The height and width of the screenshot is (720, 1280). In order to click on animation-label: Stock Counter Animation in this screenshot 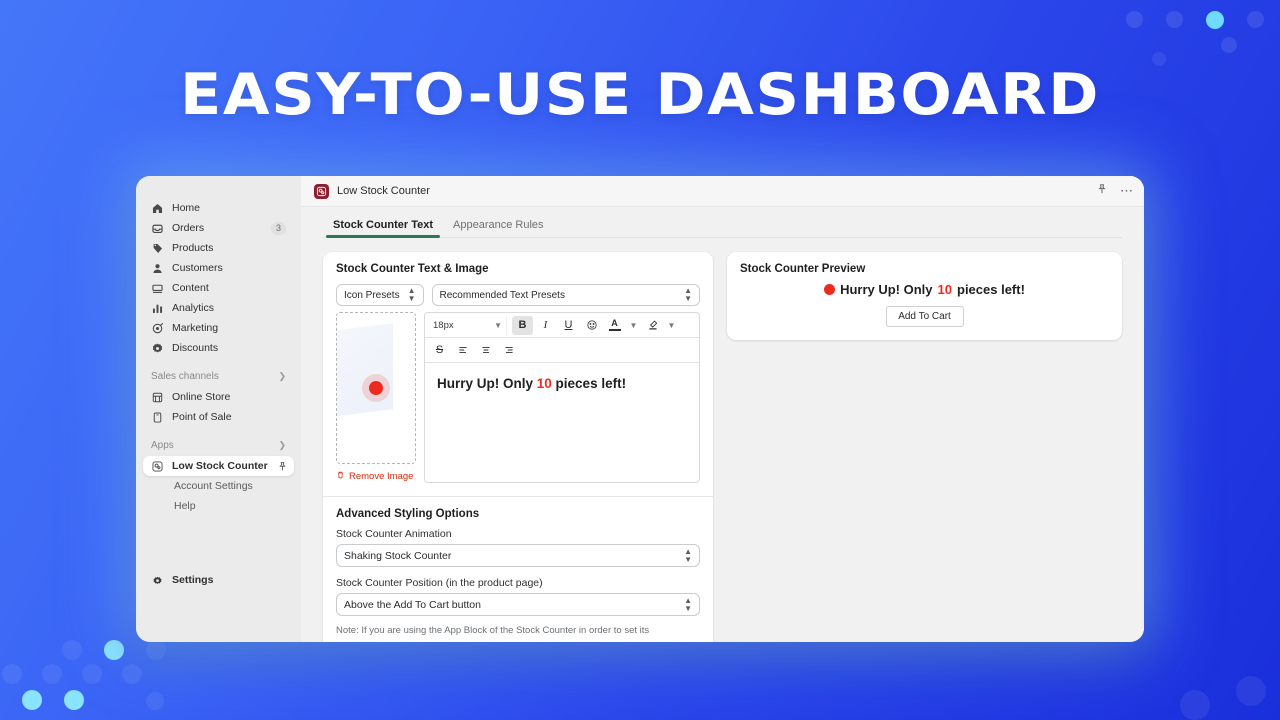, I will do `click(394, 534)`.